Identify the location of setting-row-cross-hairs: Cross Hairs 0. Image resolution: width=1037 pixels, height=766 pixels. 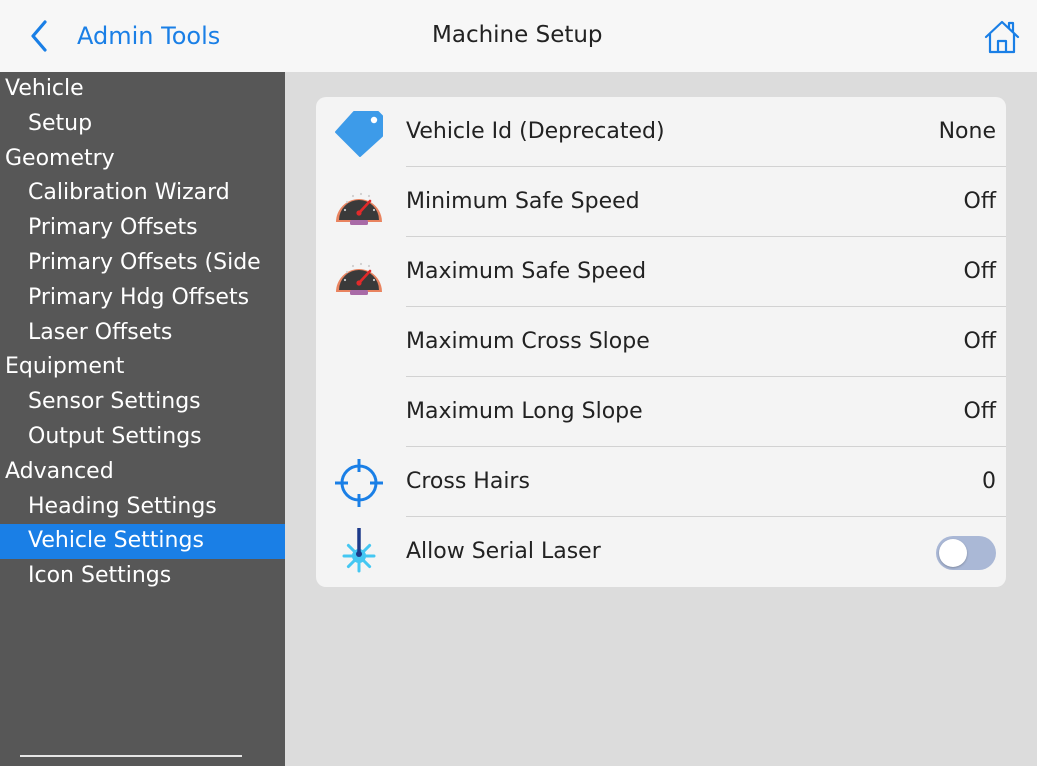
(661, 482).